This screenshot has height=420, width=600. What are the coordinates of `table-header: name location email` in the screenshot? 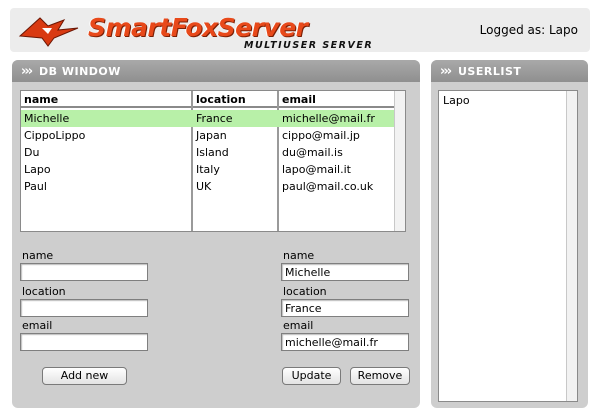 It's located at (208, 99).